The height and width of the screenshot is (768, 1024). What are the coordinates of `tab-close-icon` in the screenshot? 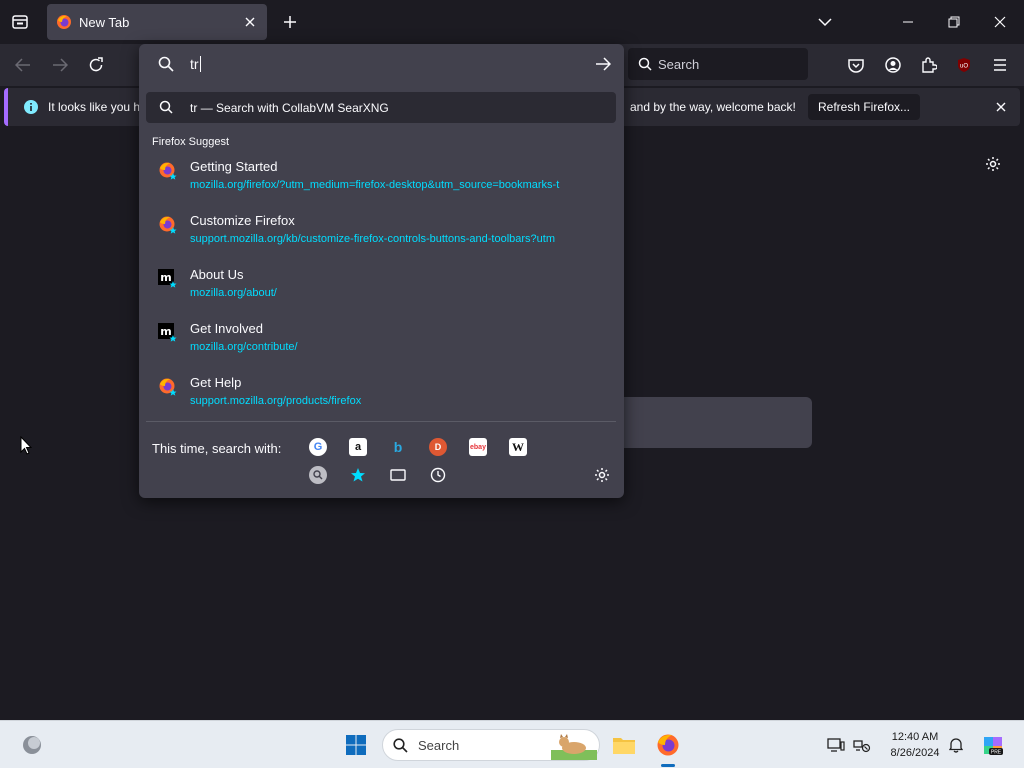 It's located at (250, 22).